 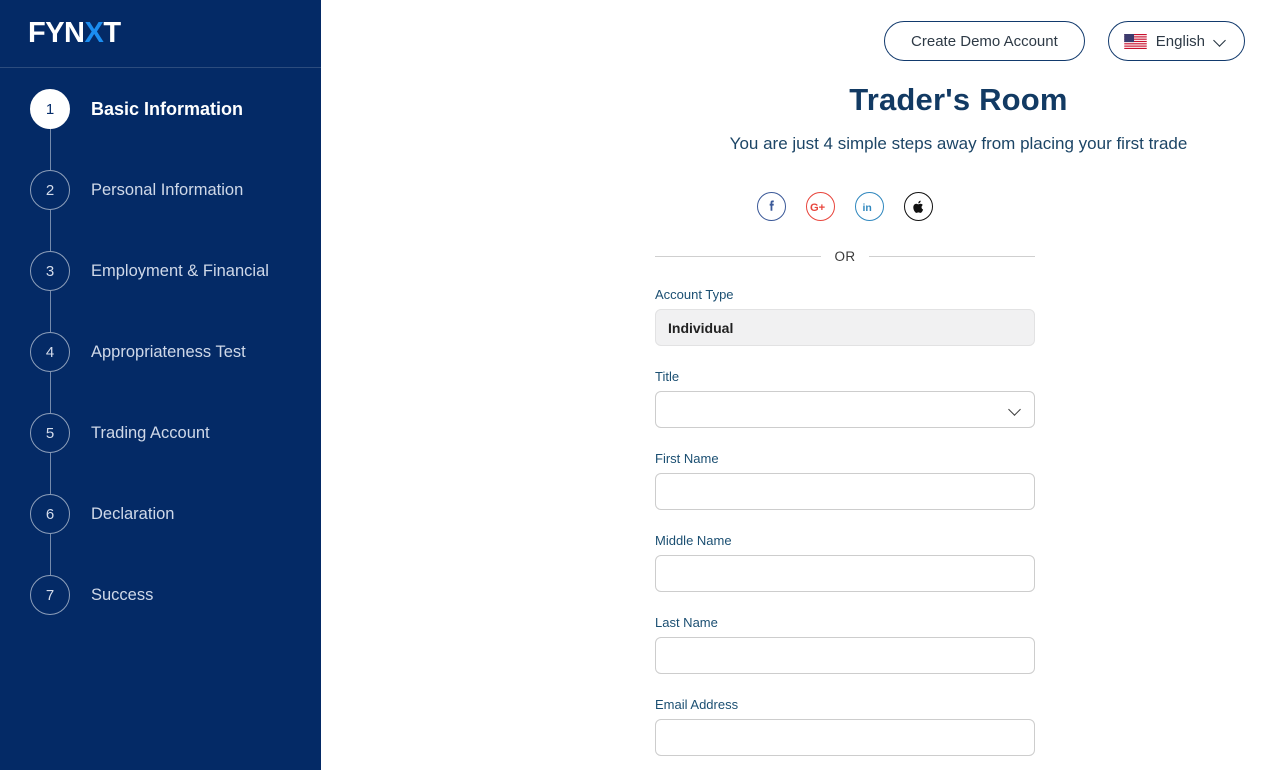 I want to click on logo-text: FYNXT, so click(x=74, y=33).